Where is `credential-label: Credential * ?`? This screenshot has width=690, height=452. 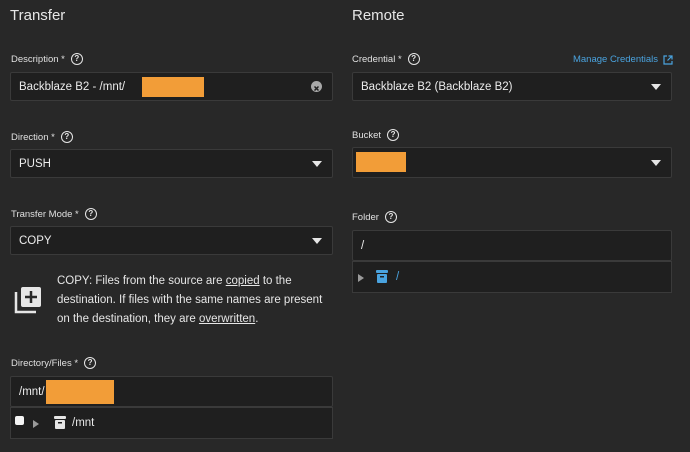 credential-label: Credential * ? is located at coordinates (386, 59).